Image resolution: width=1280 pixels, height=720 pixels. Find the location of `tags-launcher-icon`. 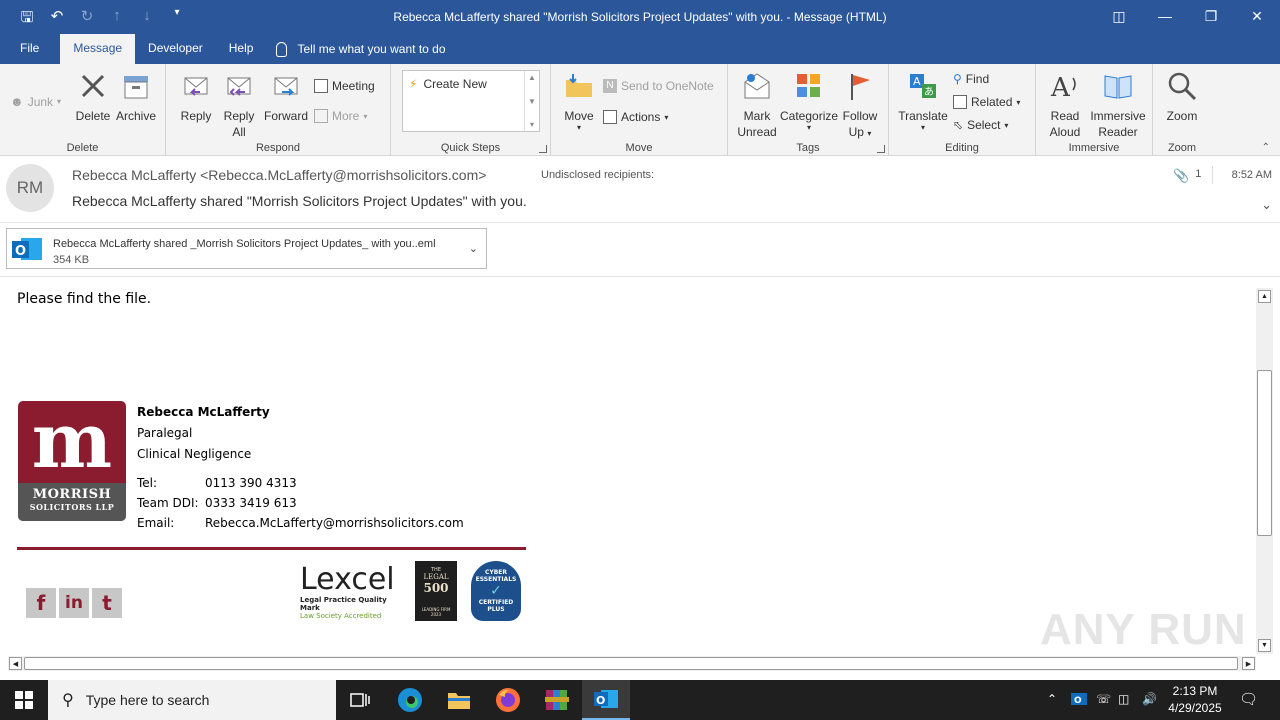

tags-launcher-icon is located at coordinates (881, 149).